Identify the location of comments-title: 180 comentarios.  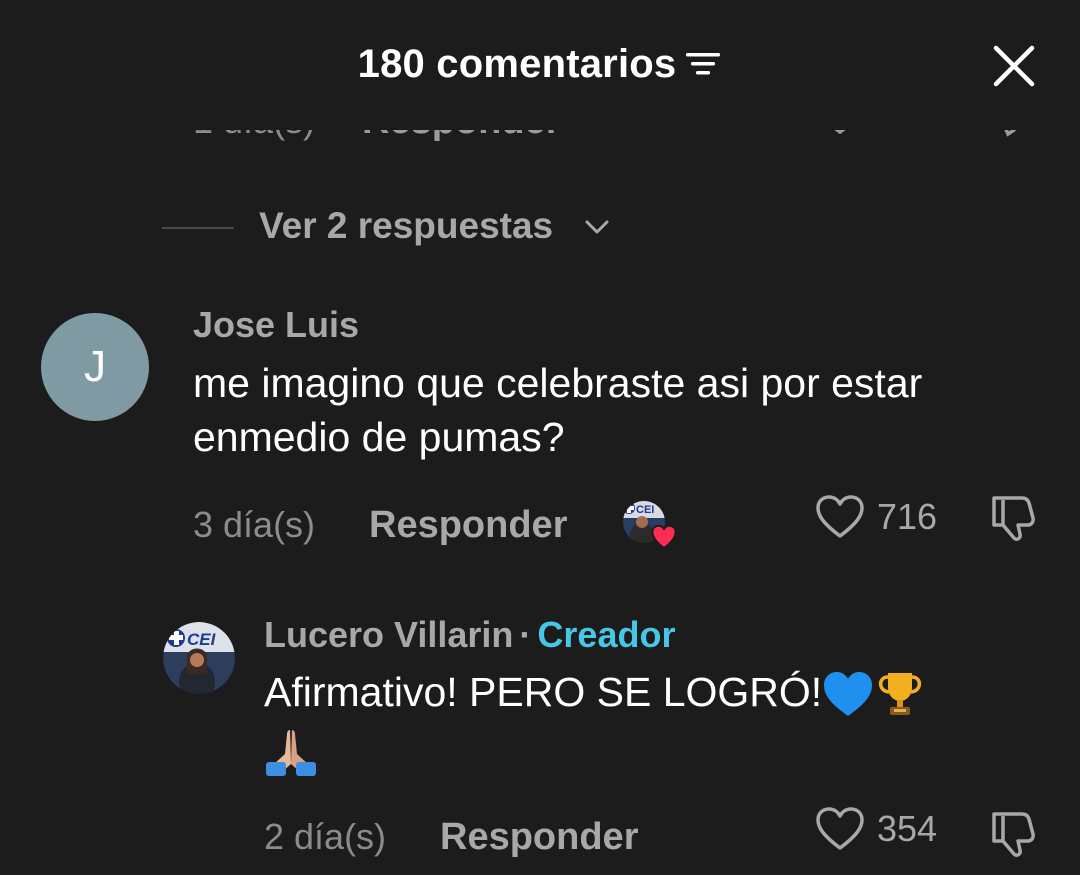
(540, 63).